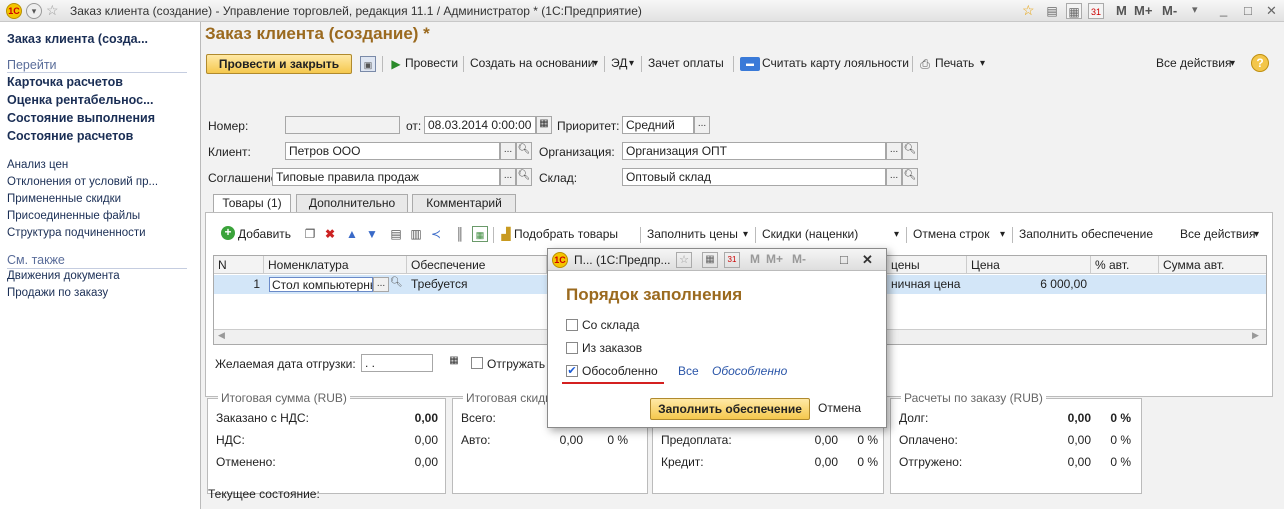  I want to click on column-header-n: N, so click(239, 265).